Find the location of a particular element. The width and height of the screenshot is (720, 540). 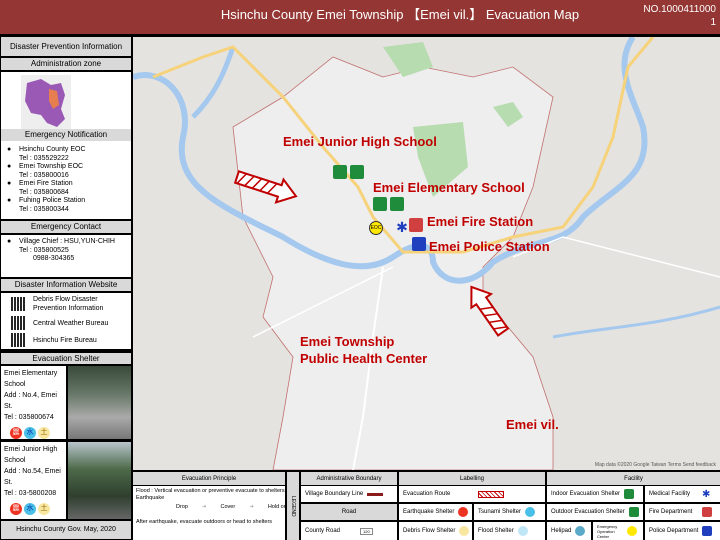

legend-eoc: Emergency Operation Center is located at coordinates (618, 531).